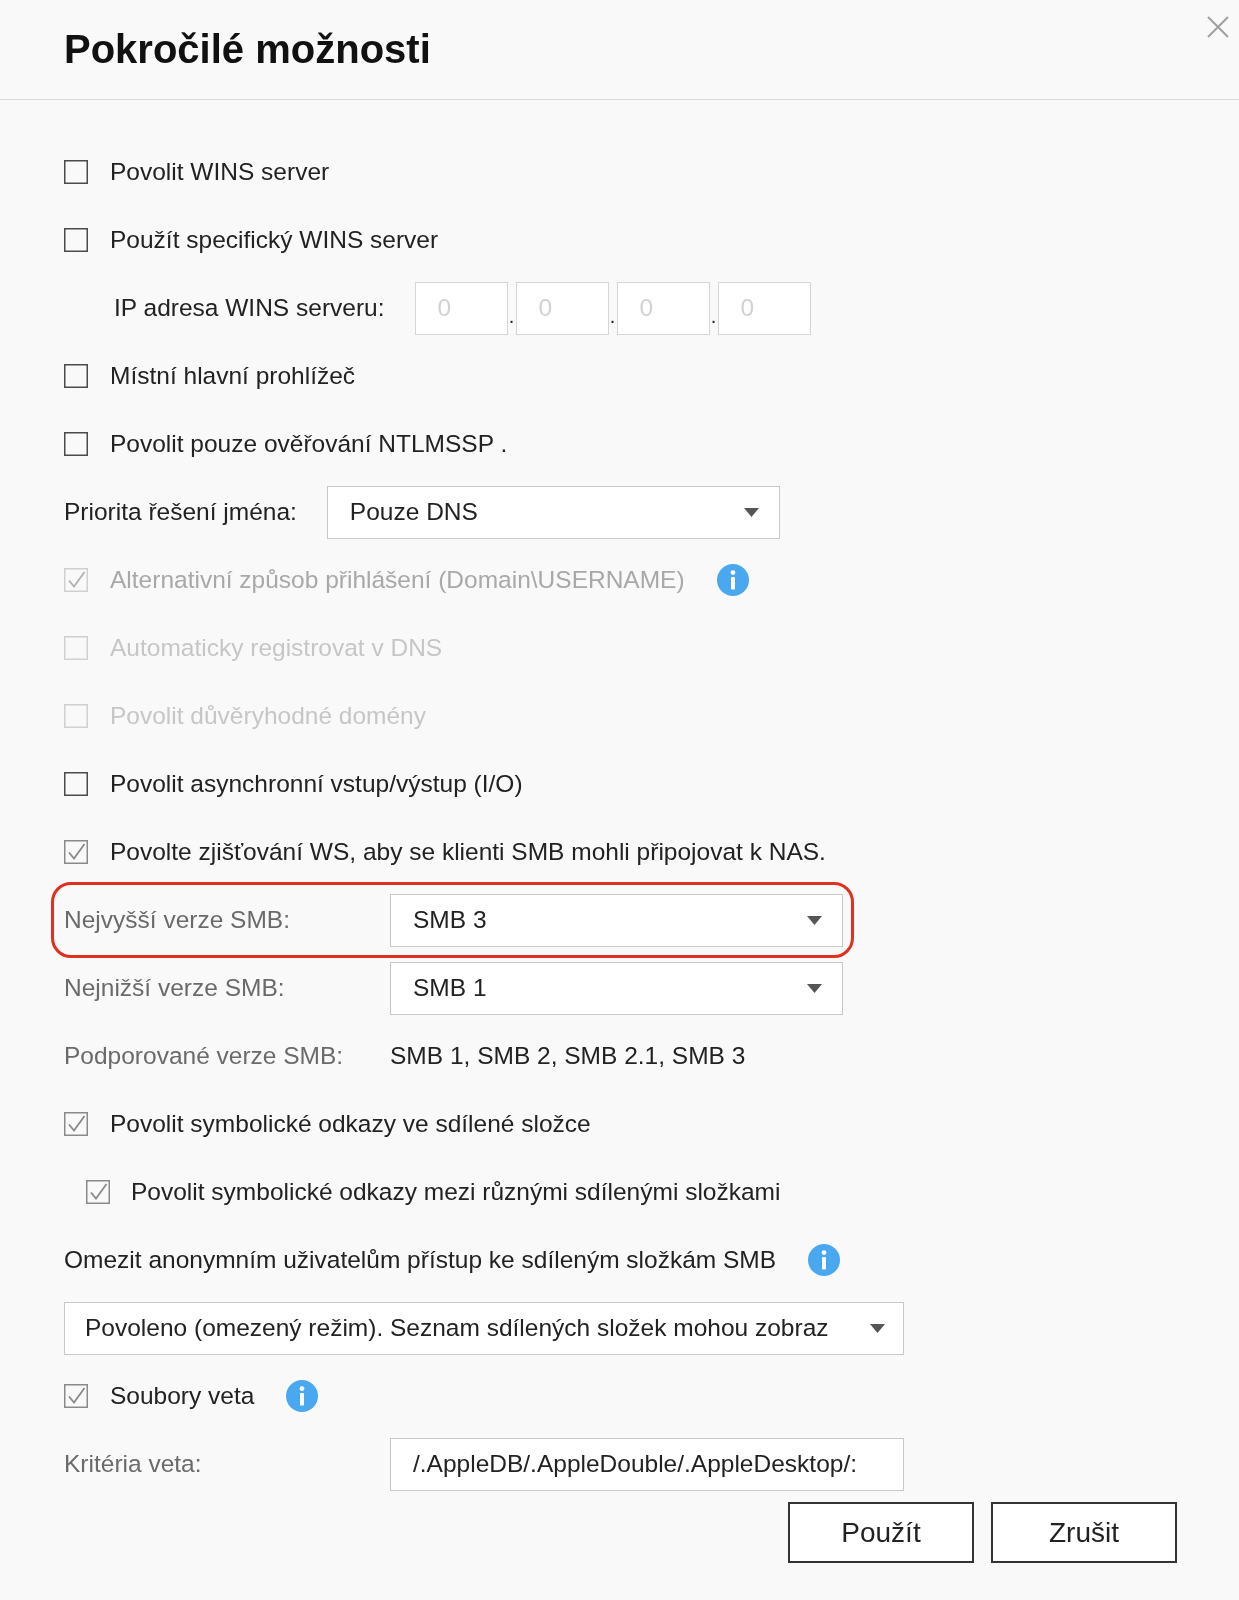 The image size is (1239, 1600). What do you see at coordinates (568, 1056) in the screenshot?
I see `value-text: SMB 1, SMB 2, SMB 2.1, SMB 3` at bounding box center [568, 1056].